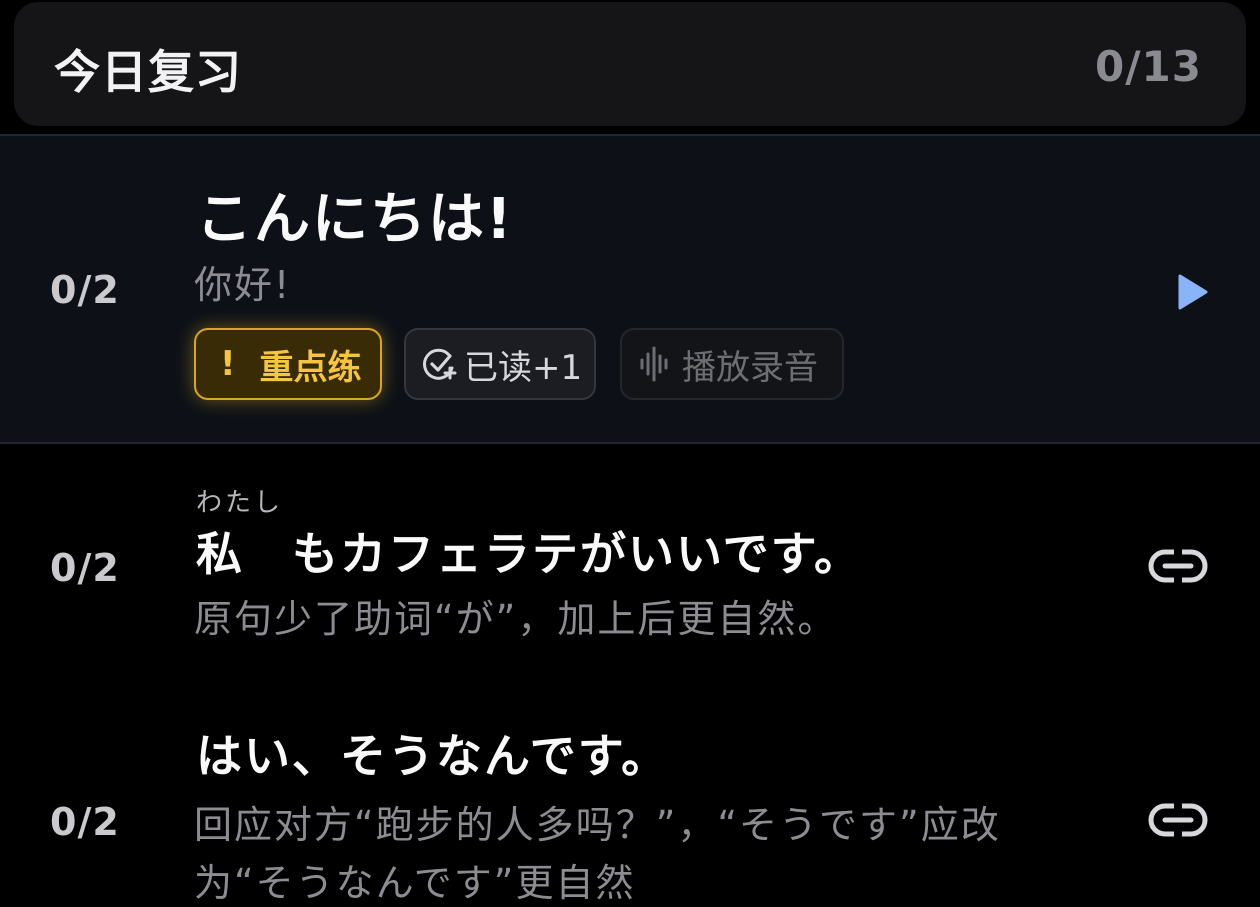 The image size is (1260, 907). Describe the element at coordinates (597, 825) in the screenshot. I see `correction-note-line-1: 回应对方“跑步的人多吗？”，“そうです”应改` at that location.